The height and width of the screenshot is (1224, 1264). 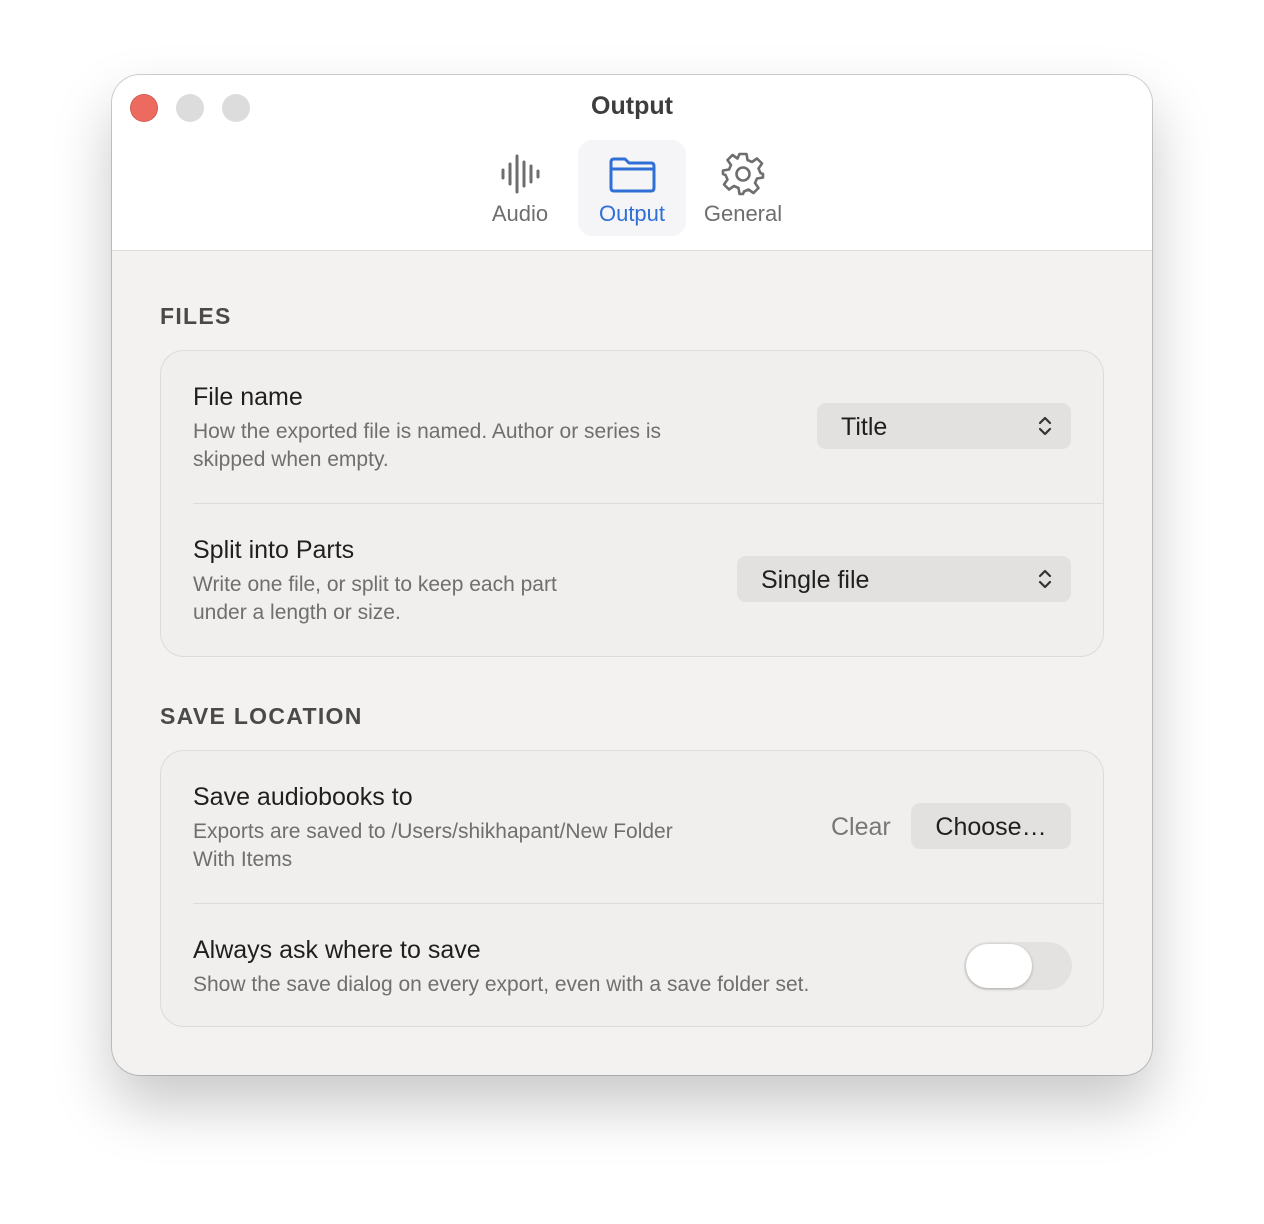 What do you see at coordinates (999, 966) in the screenshot?
I see `toggle-knob` at bounding box center [999, 966].